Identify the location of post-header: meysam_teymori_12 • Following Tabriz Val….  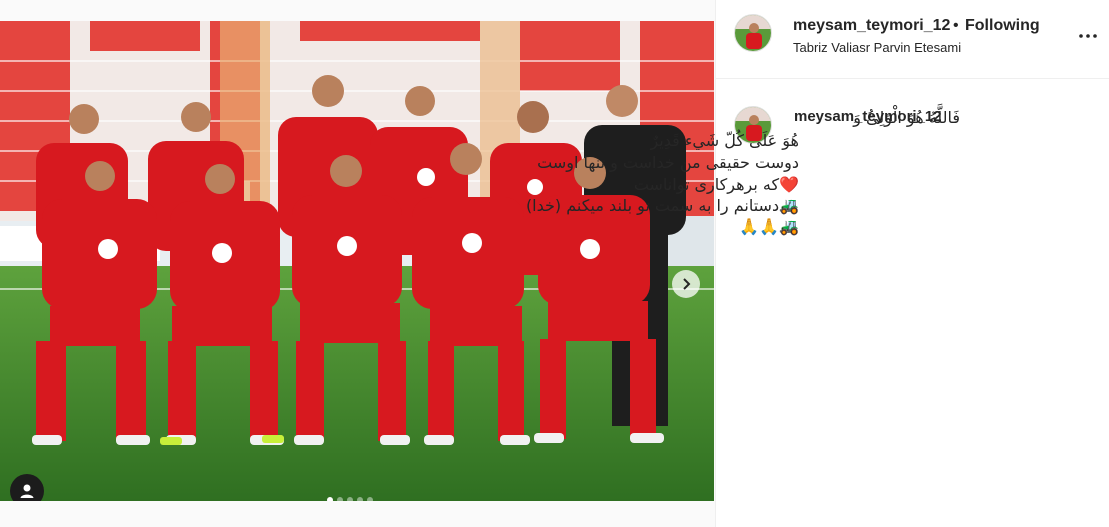
(912, 39).